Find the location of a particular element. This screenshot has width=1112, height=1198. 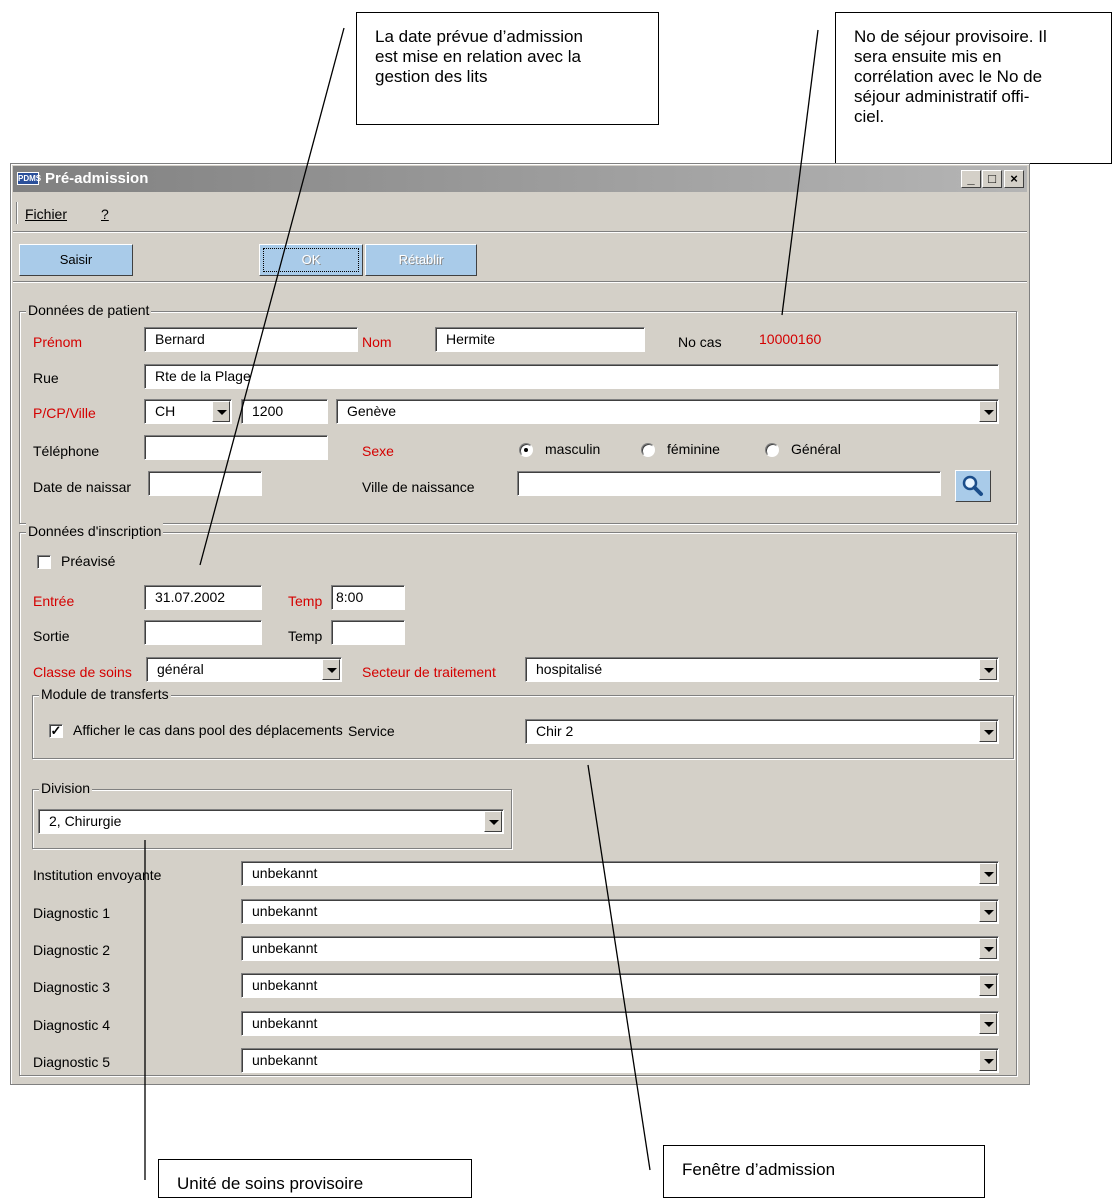

diagnostic-5-select: unbekannt is located at coordinates (620, 1060).